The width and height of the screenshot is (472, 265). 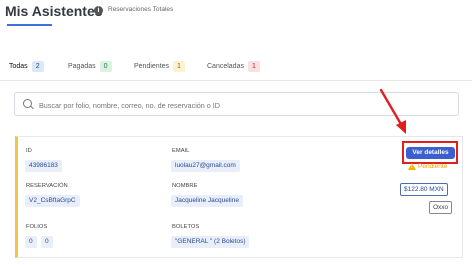 What do you see at coordinates (181, 151) in the screenshot?
I see `email-label: EMAIL` at bounding box center [181, 151].